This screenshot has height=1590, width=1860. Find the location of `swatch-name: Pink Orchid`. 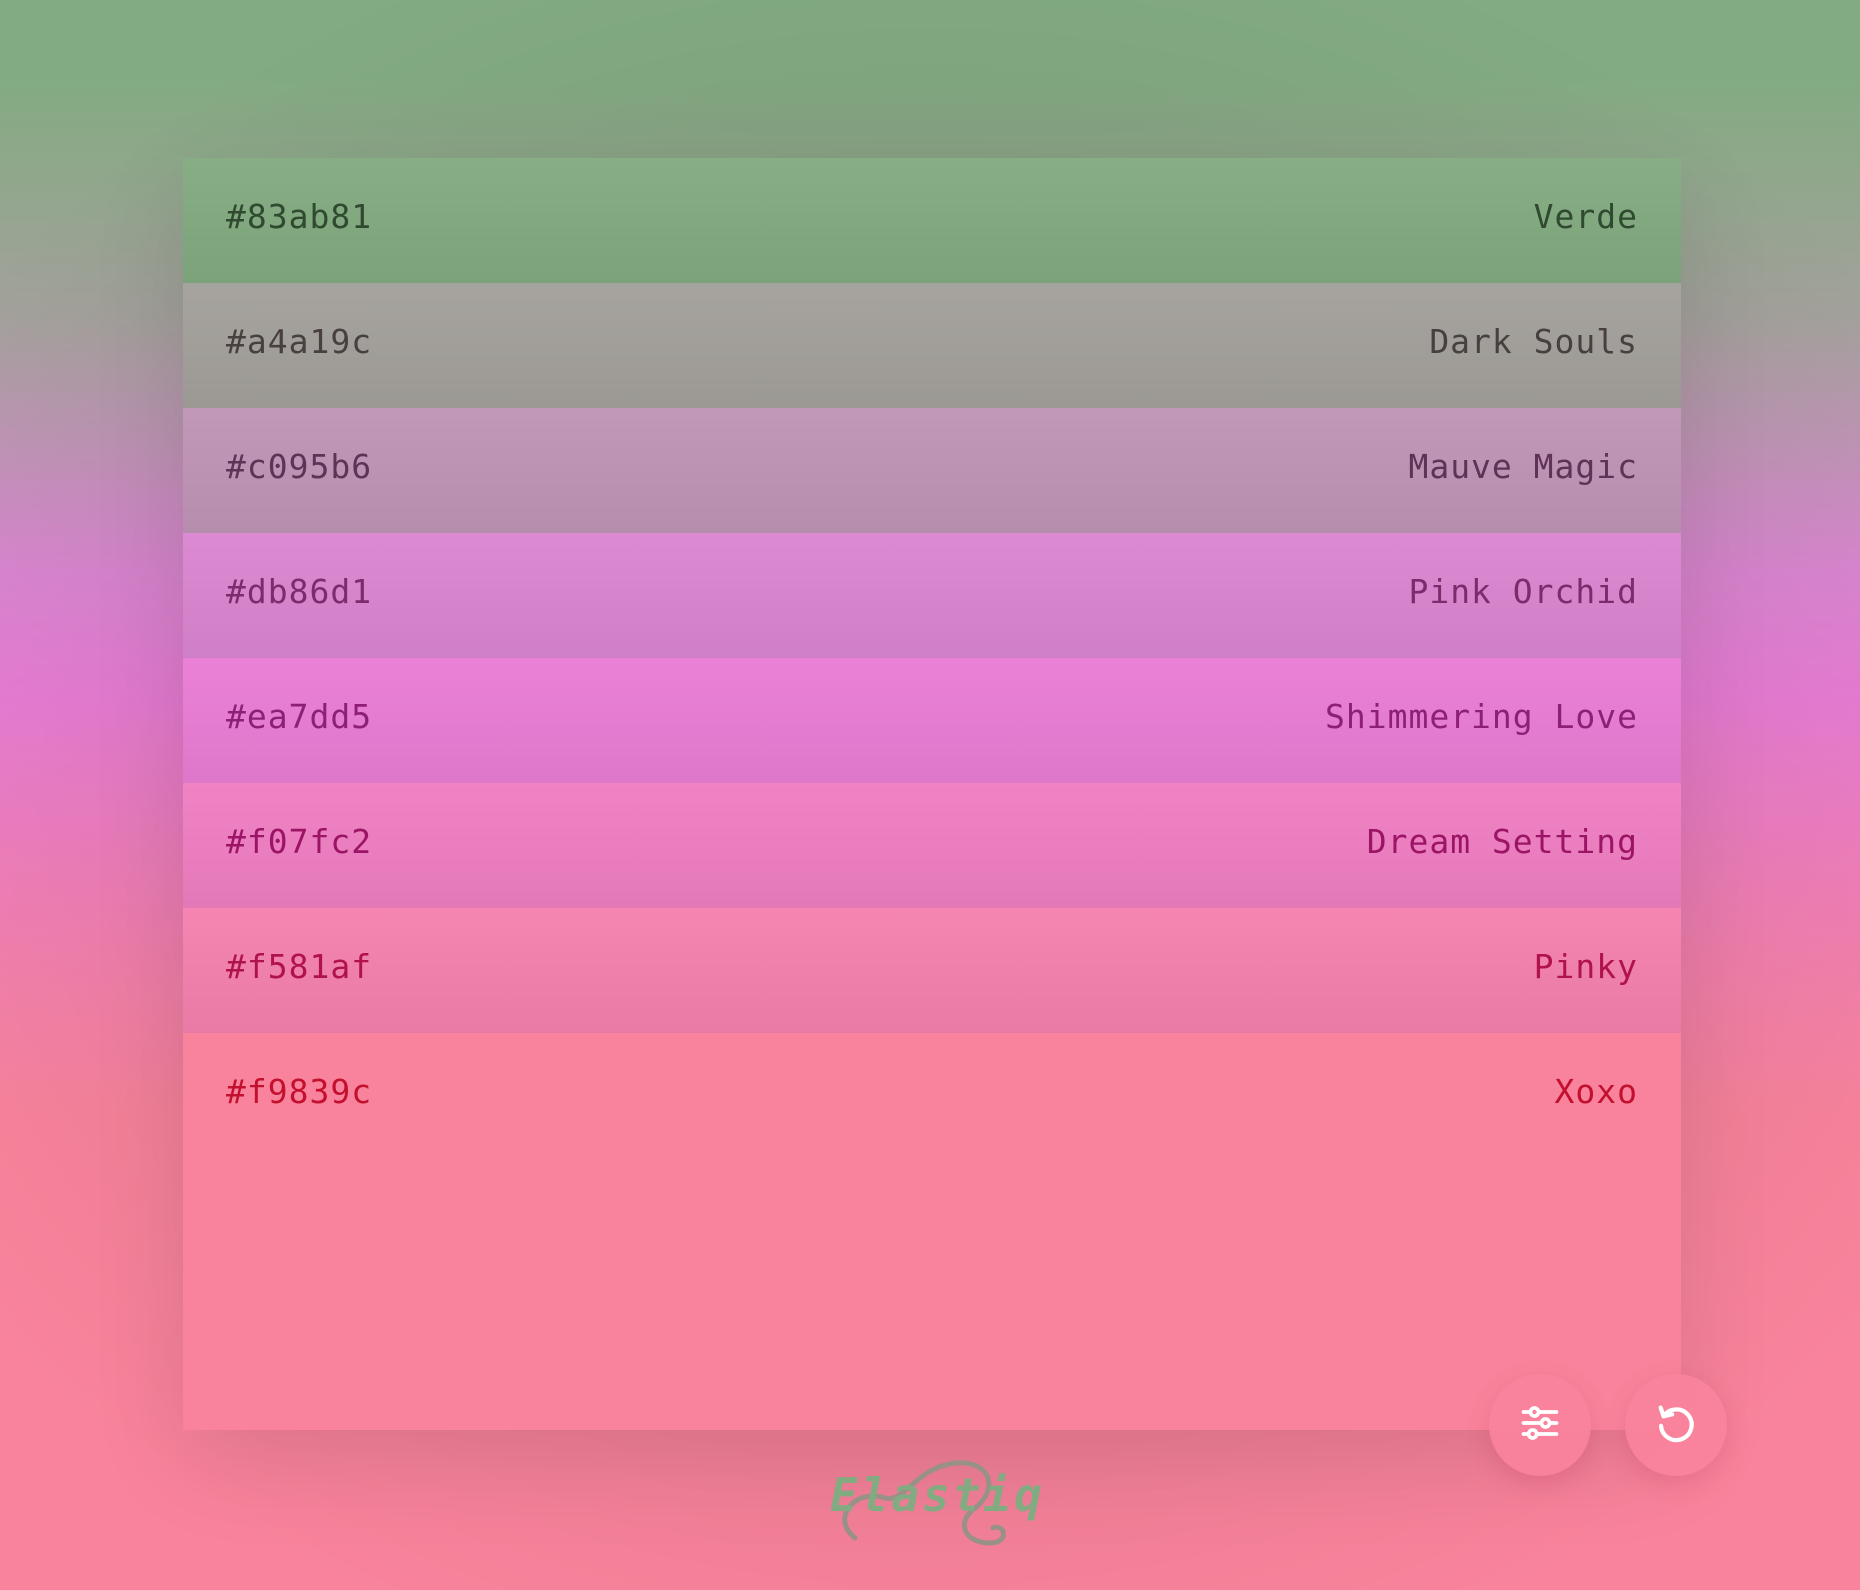

swatch-name: Pink Orchid is located at coordinates (1523, 591).